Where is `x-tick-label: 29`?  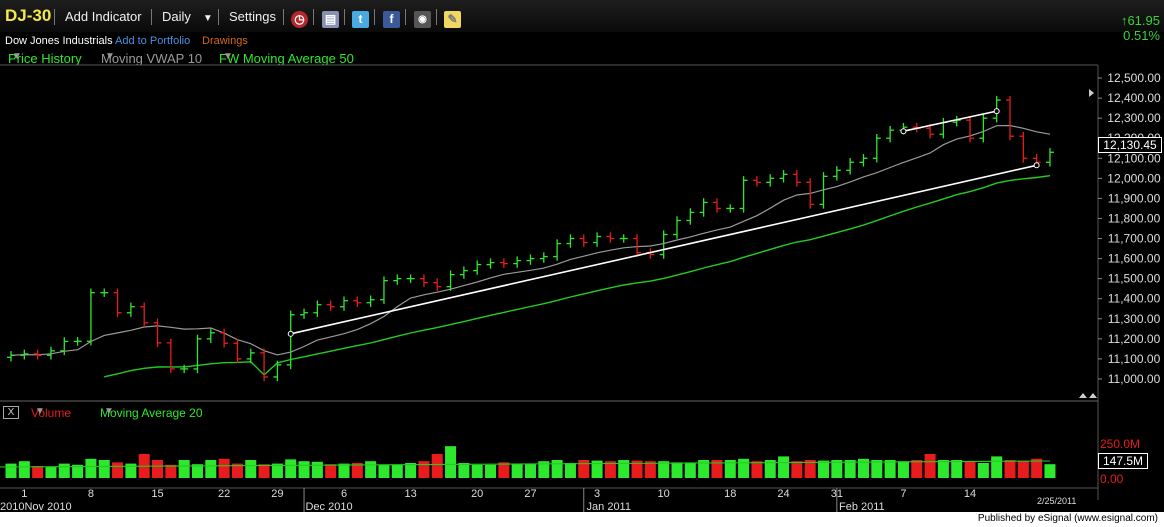
x-tick-label: 29 is located at coordinates (277, 494).